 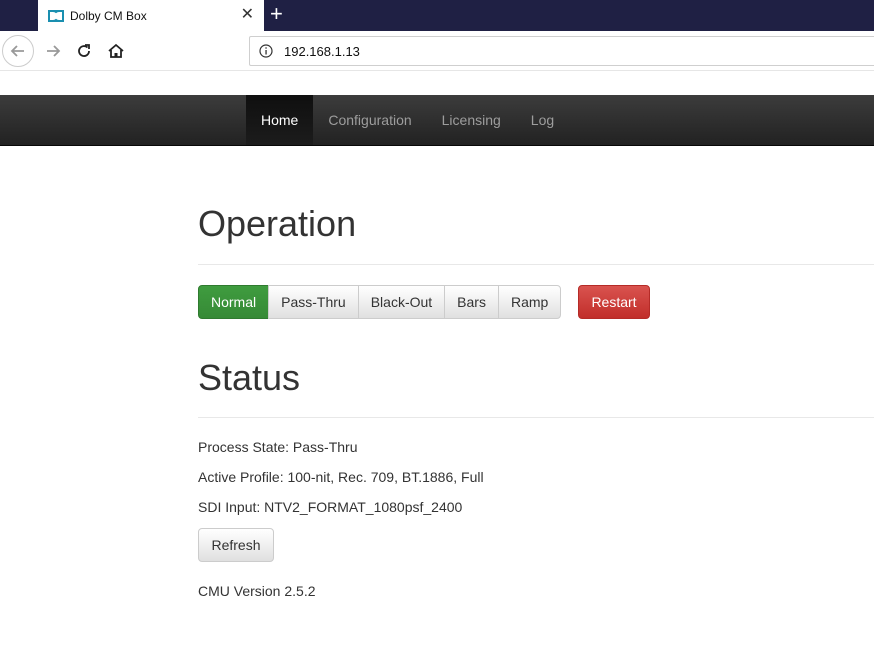 I want to click on address-bar: 192.168.1.13, so click(x=561, y=51).